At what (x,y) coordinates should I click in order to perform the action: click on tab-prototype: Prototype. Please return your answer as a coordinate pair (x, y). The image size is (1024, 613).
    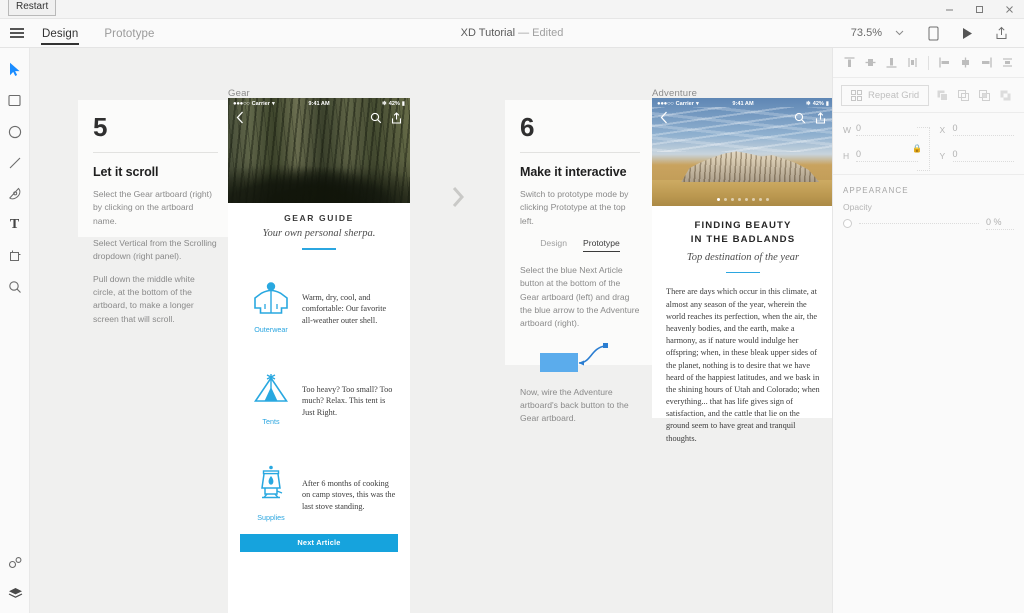
    Looking at the image, I should click on (129, 36).